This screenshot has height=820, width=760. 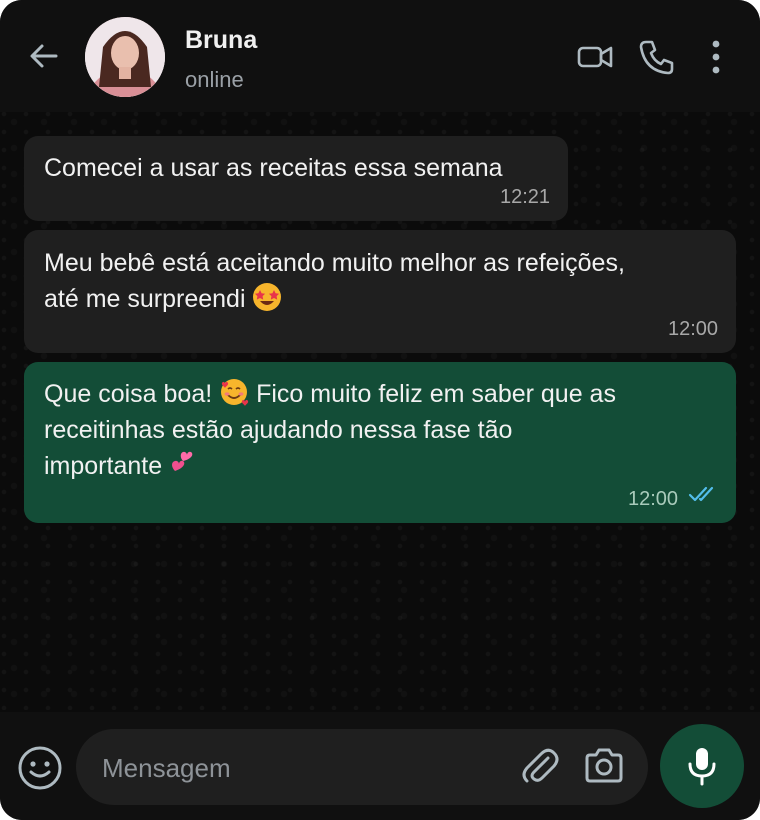 I want to click on star-struck-emoji, so click(x=267, y=297).